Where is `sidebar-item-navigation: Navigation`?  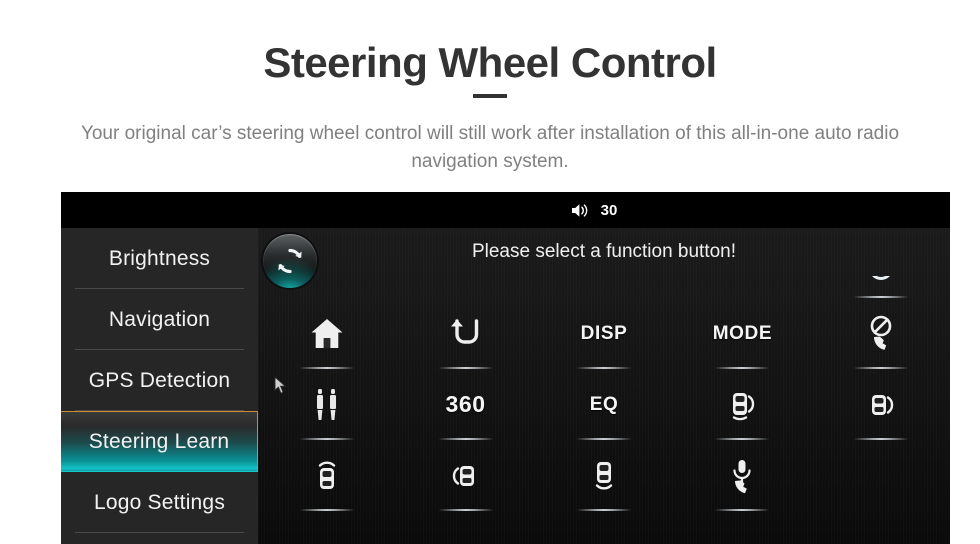 sidebar-item-navigation: Navigation is located at coordinates (159, 319).